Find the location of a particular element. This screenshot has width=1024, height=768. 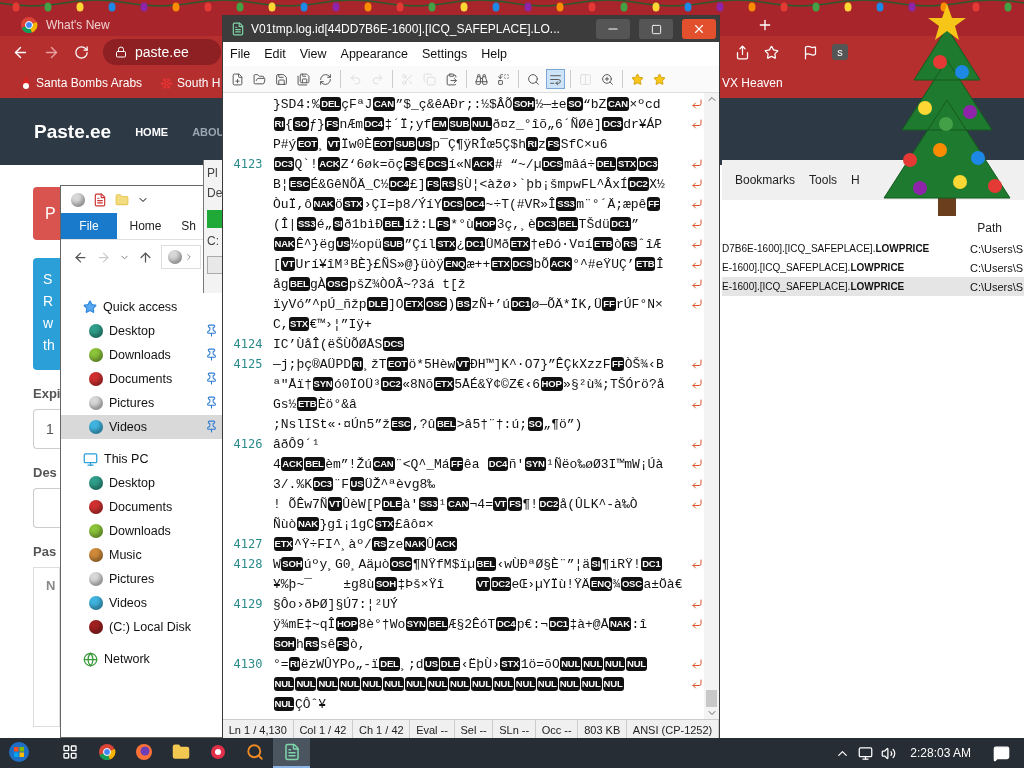

clock: 2:28:03 AM is located at coordinates (940, 753).